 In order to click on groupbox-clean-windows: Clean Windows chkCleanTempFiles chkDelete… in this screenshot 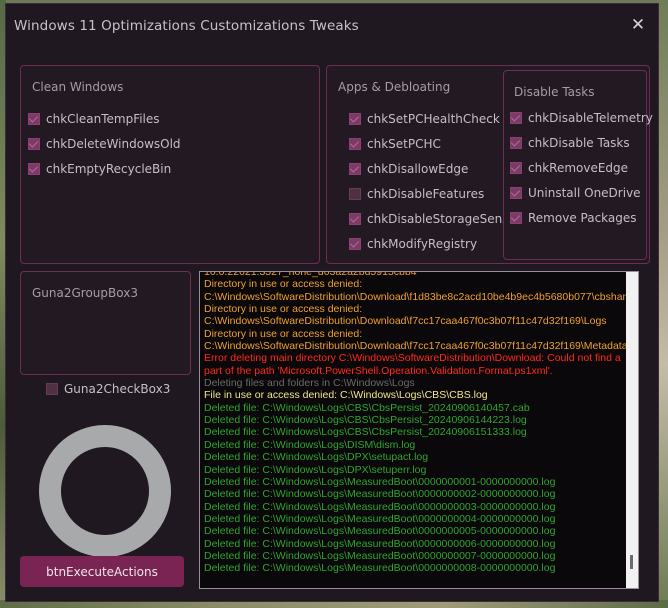, I will do `click(170, 164)`.